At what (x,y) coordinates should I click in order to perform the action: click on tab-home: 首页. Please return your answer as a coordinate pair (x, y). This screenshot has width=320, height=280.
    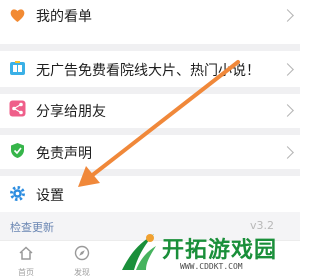
    Looking at the image, I should click on (26, 262).